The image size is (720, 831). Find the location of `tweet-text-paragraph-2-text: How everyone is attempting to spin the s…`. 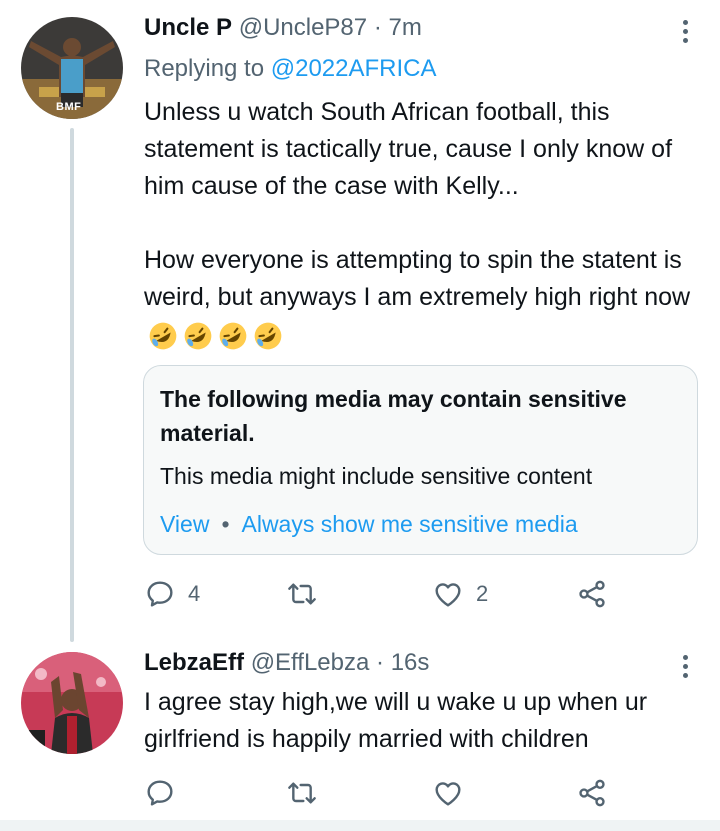

tweet-text-paragraph-2-text: How everyone is attempting to spin the s… is located at coordinates (417, 278).